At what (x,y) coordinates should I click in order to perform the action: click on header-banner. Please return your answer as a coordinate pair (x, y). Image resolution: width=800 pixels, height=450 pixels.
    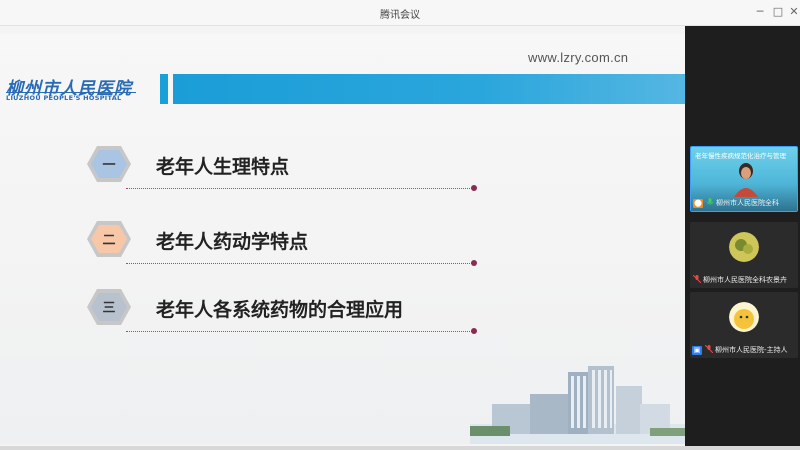
    Looking at the image, I should click on (429, 89).